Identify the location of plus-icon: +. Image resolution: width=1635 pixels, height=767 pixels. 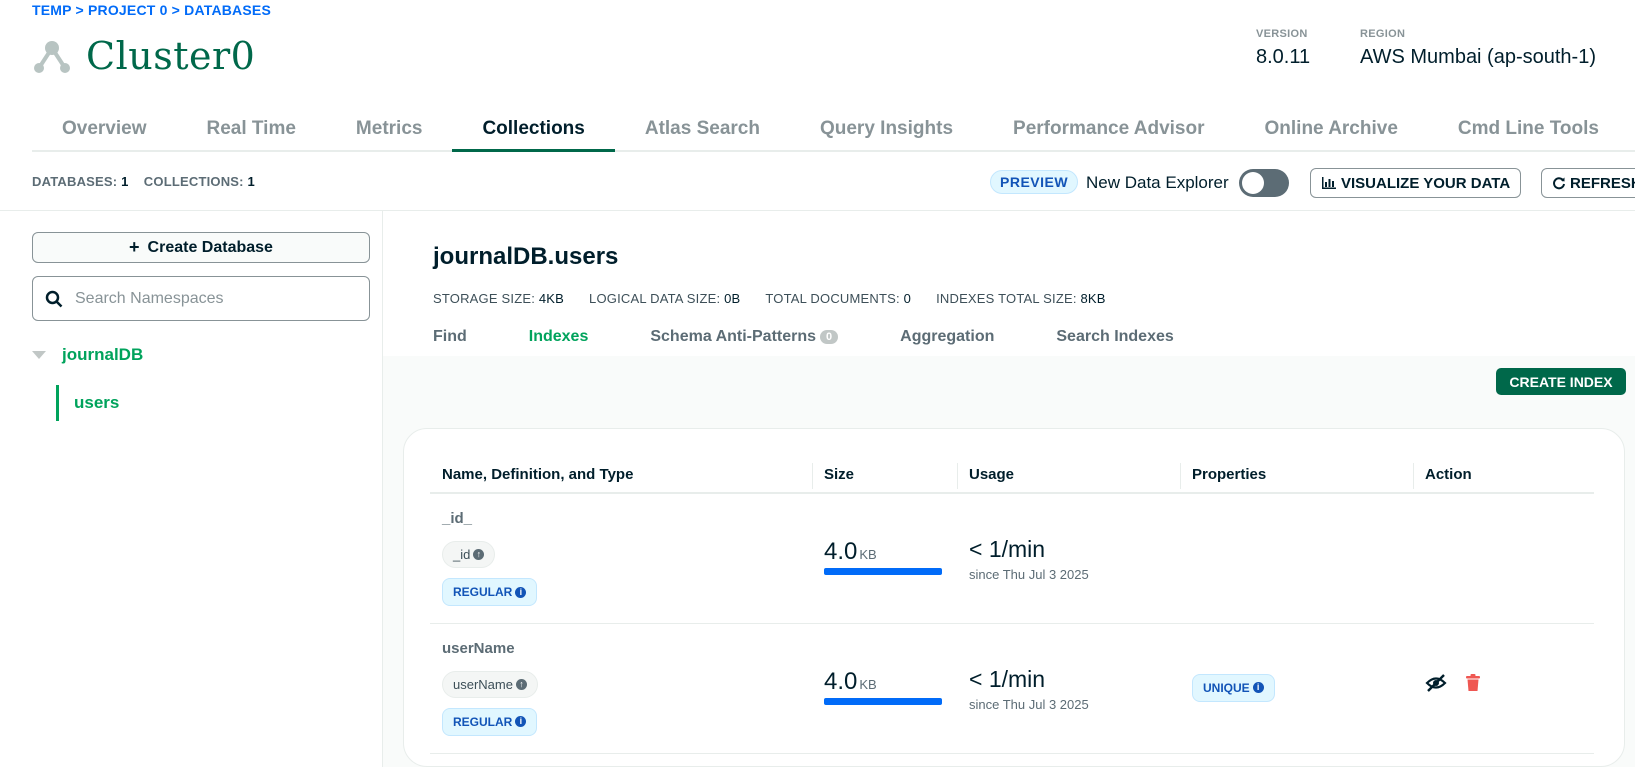
(134, 247).